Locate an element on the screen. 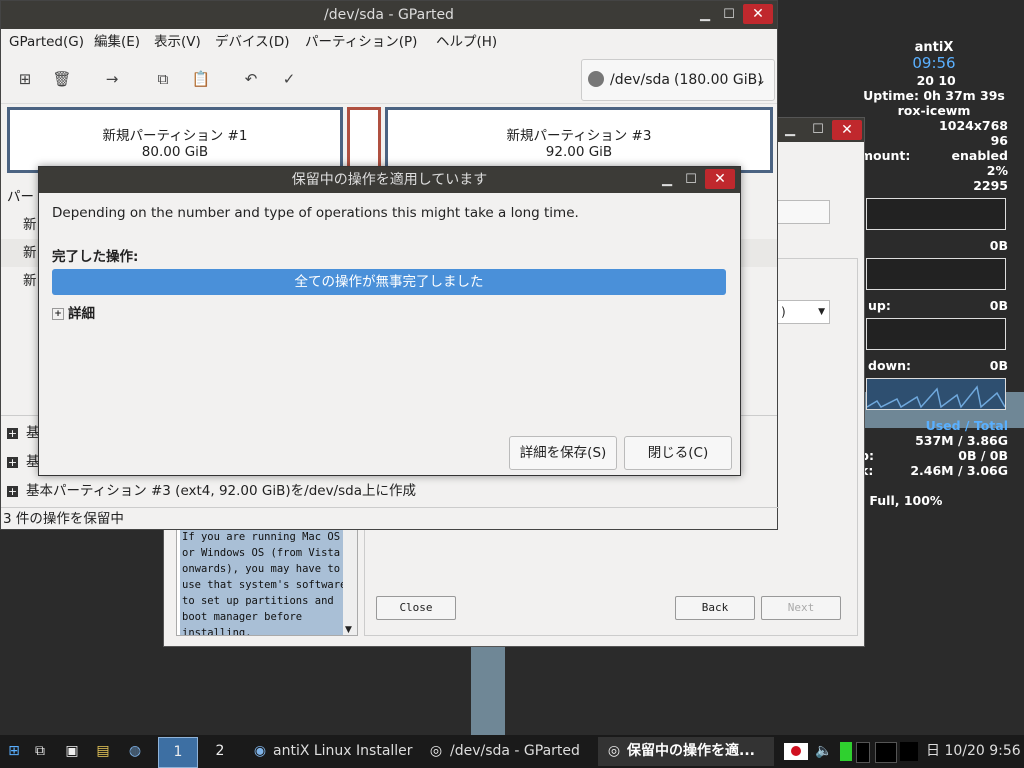 The width and height of the screenshot is (1024, 768). apply-icon: ✓ is located at coordinates (289, 79).